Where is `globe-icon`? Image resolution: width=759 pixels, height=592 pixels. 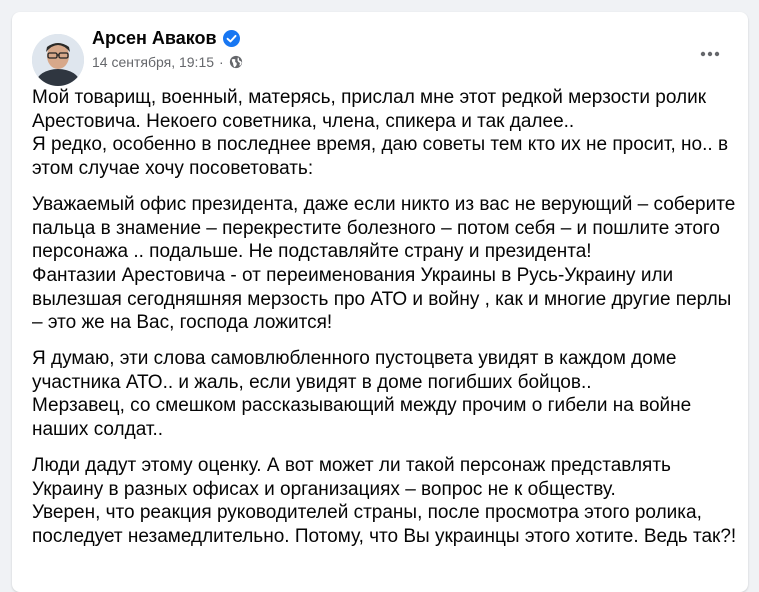
globe-icon is located at coordinates (236, 62).